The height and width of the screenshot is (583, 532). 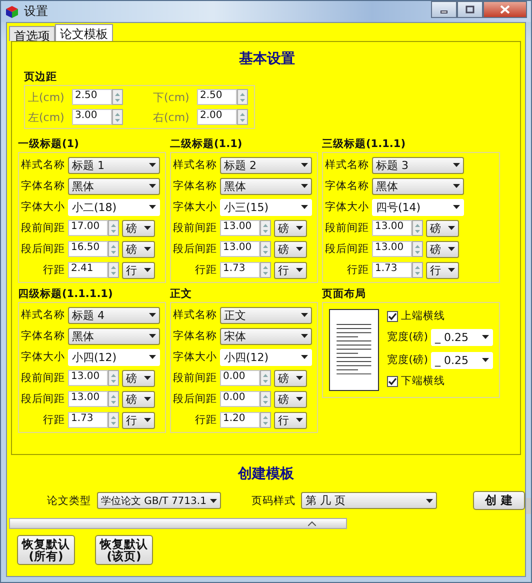 I want to click on scrollbar, so click(x=528, y=506).